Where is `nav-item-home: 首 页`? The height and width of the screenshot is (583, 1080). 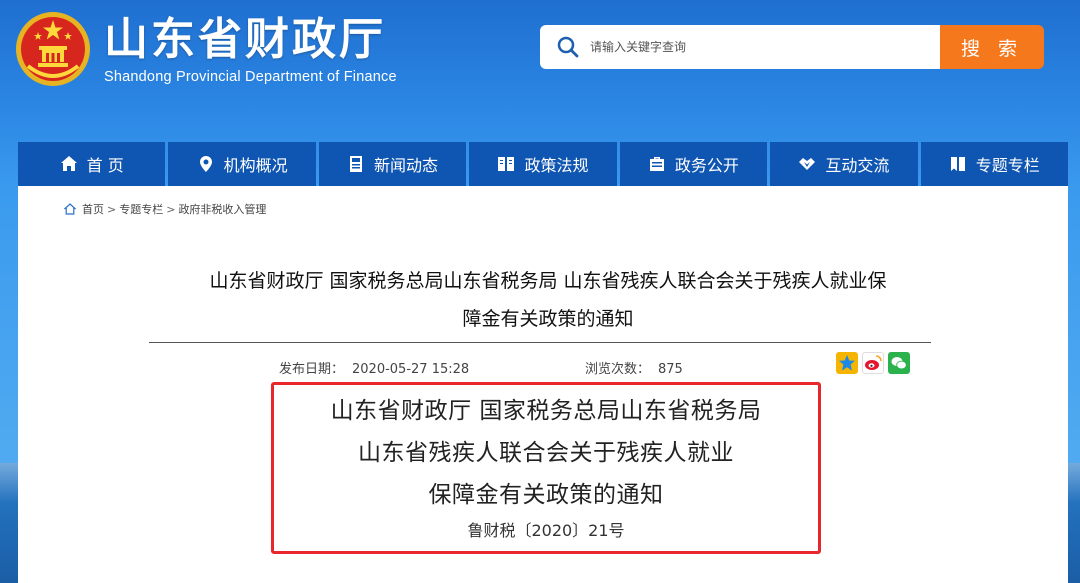
nav-item-home: 首 页 is located at coordinates (92, 164).